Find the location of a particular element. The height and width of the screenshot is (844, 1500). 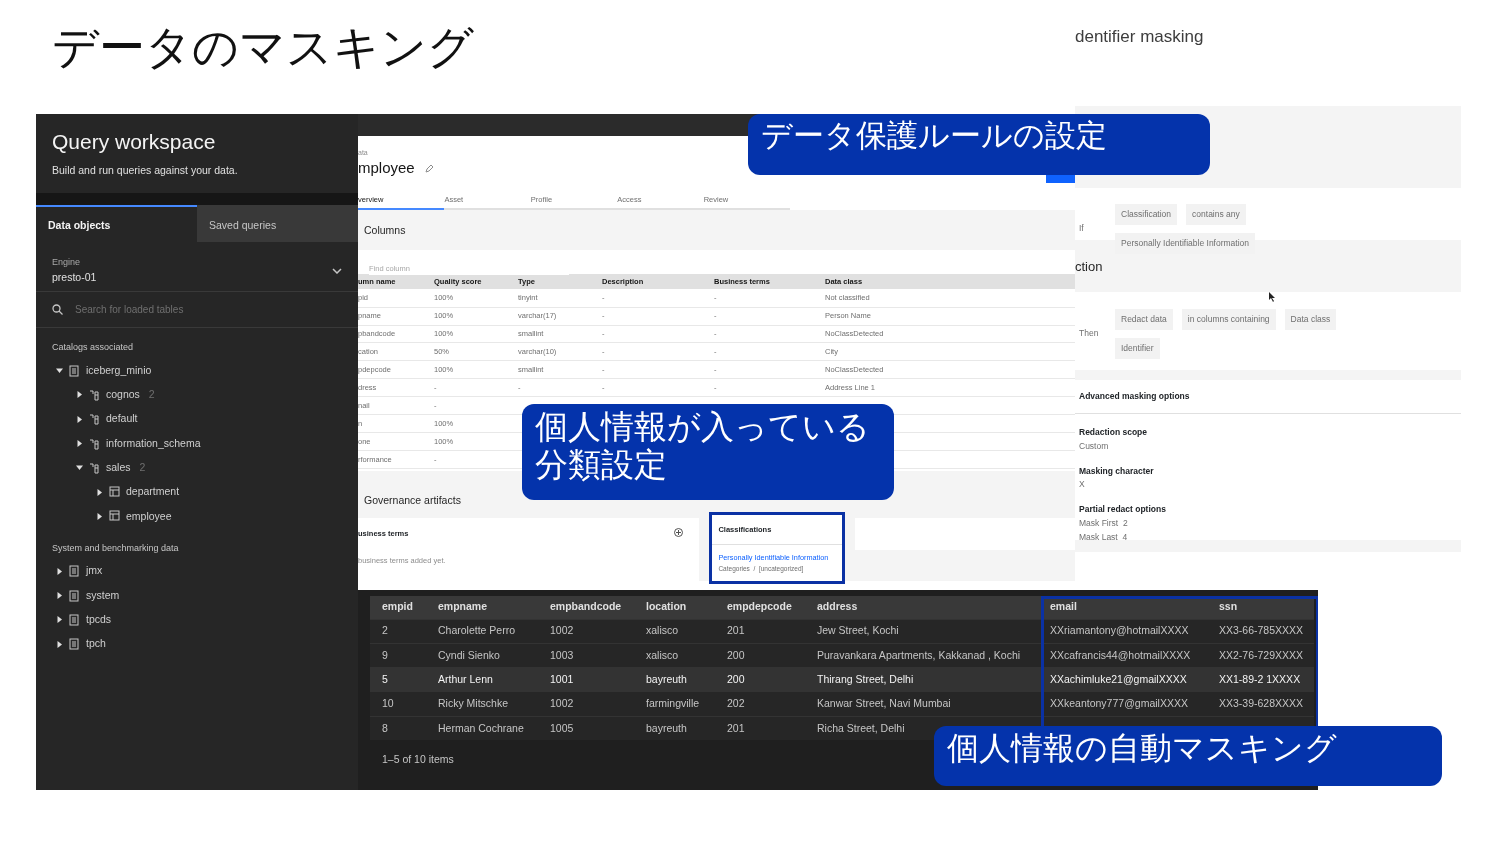

pencil-icon is located at coordinates (429, 168).